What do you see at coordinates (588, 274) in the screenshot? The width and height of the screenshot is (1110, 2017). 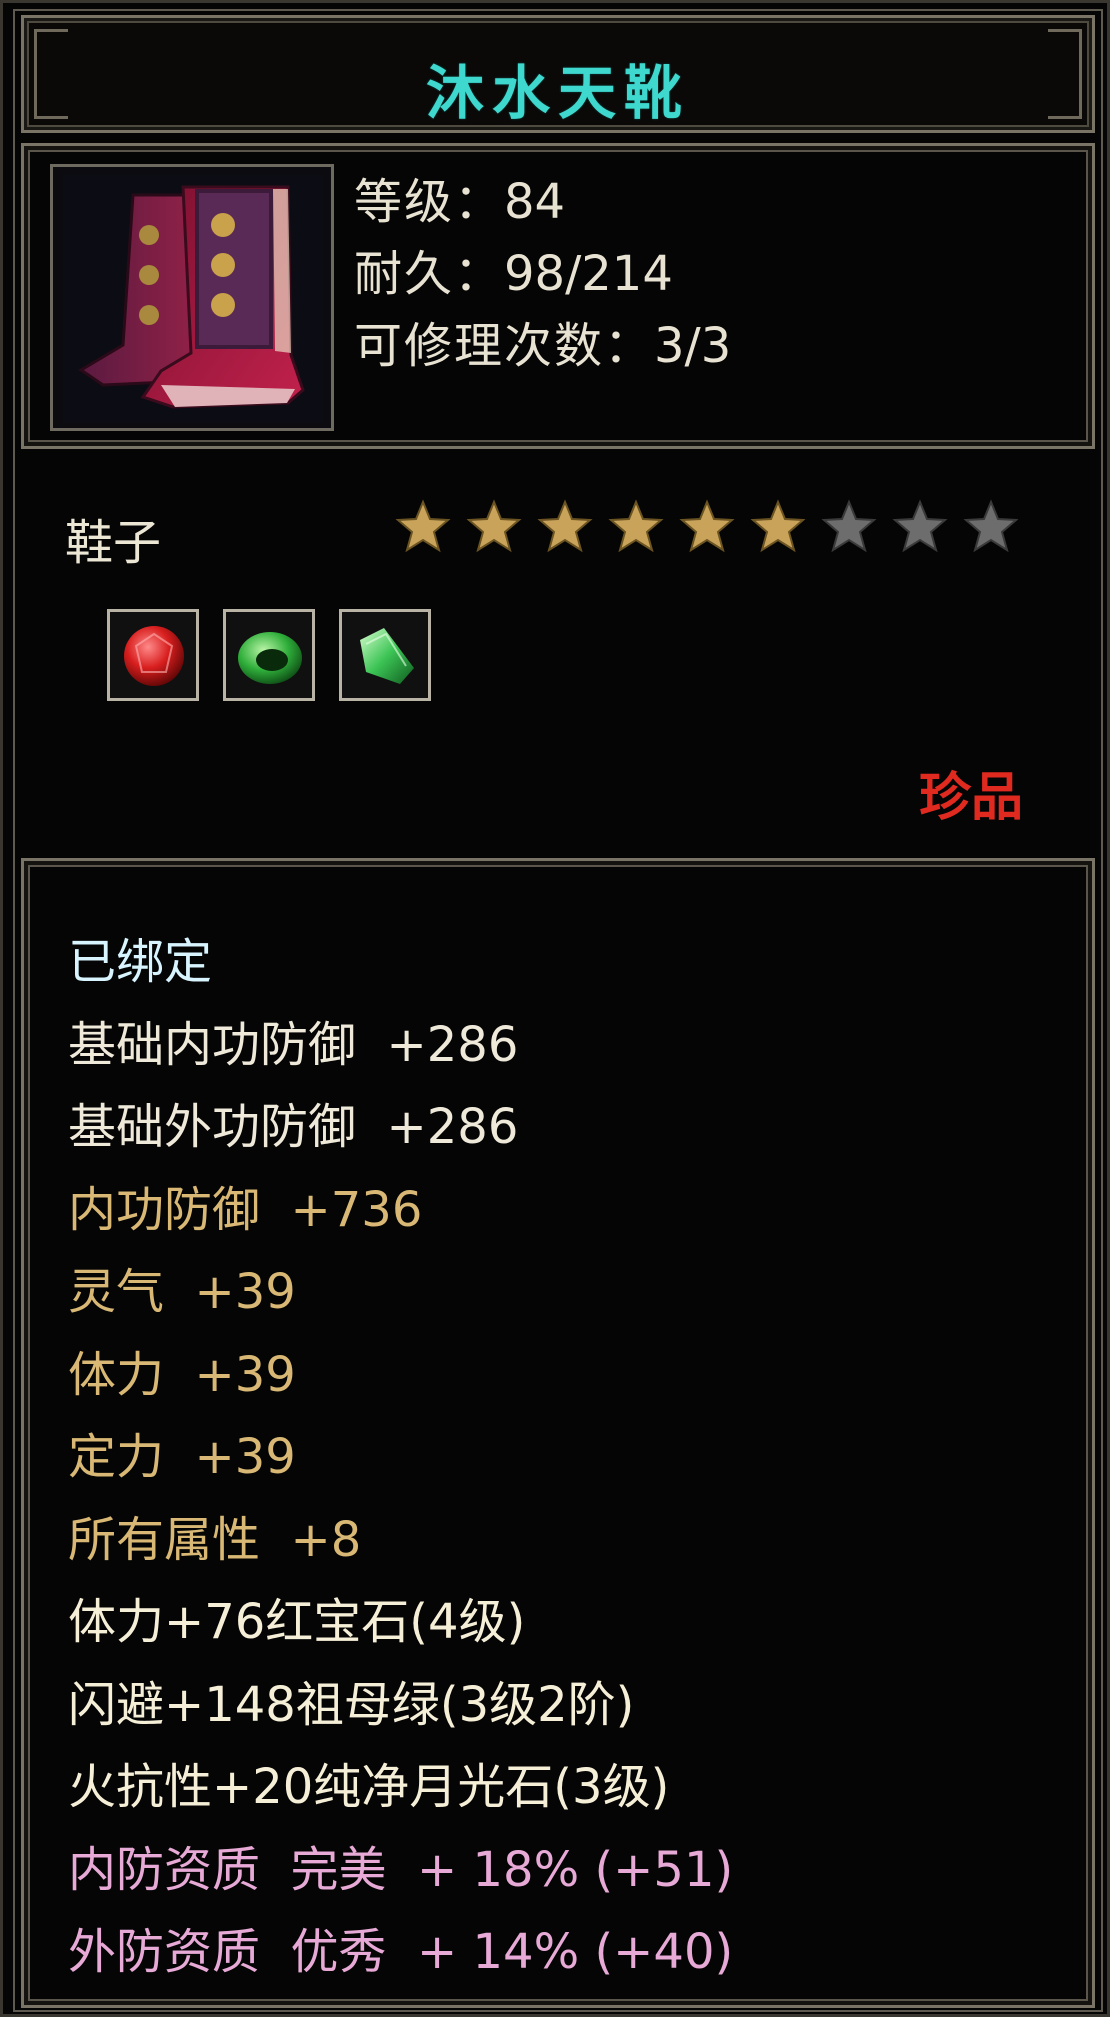 I see `durability-value: 98/214` at bounding box center [588, 274].